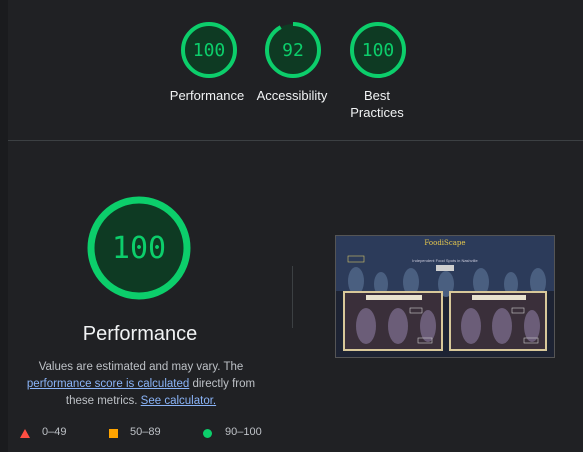 The image size is (583, 452). What do you see at coordinates (108, 384) in the screenshot?
I see `score-calculated-link: performance score is calculated` at bounding box center [108, 384].